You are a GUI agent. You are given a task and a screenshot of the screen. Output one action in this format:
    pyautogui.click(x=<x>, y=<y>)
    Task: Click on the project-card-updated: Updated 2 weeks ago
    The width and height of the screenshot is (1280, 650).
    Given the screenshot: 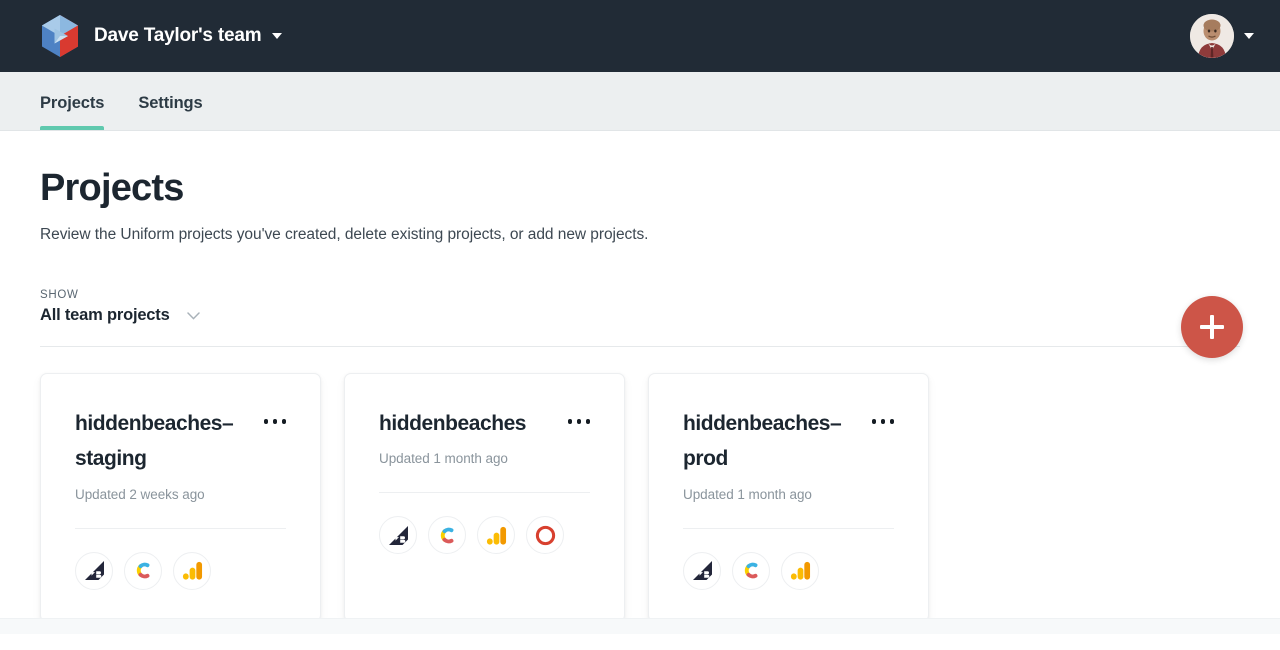 What is the action you would take?
    pyautogui.click(x=140, y=494)
    